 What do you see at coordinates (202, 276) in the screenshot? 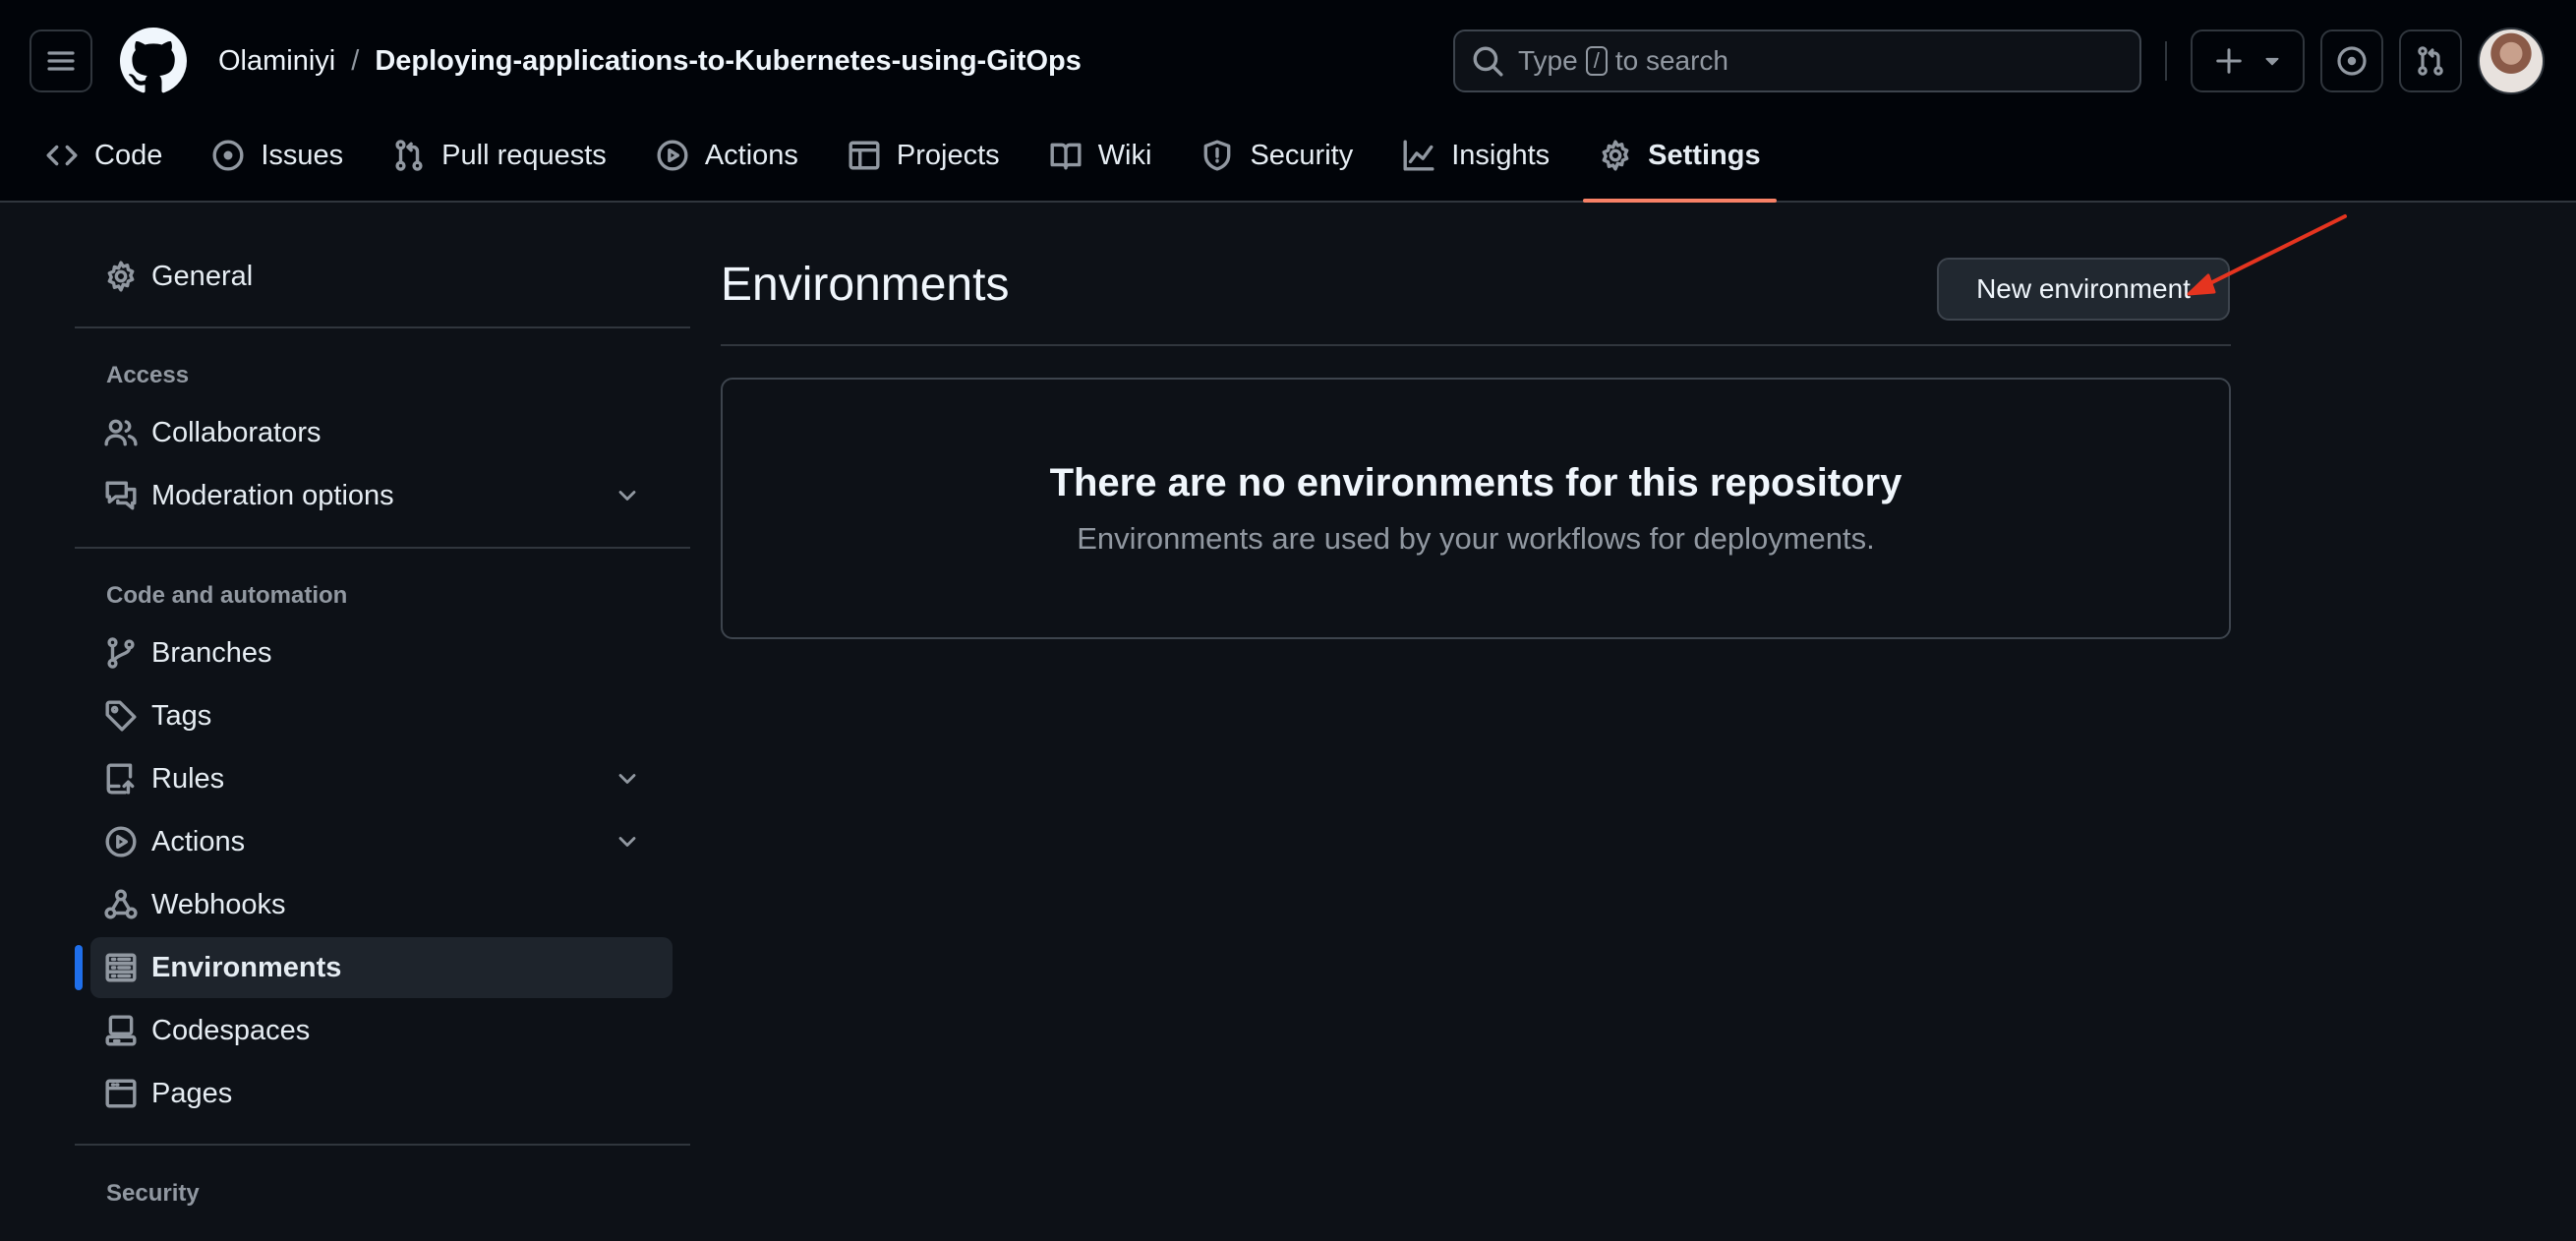
I see `sidebar-item-label: General` at bounding box center [202, 276].